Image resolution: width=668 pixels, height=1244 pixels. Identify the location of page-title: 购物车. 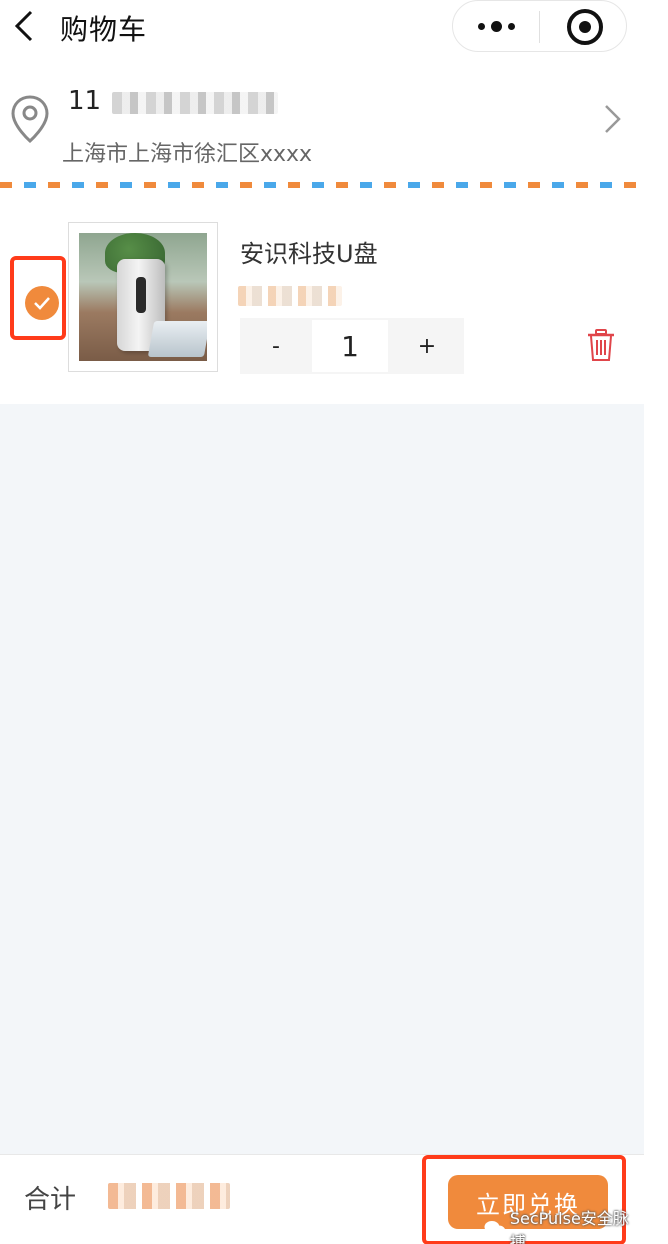
(104, 29).